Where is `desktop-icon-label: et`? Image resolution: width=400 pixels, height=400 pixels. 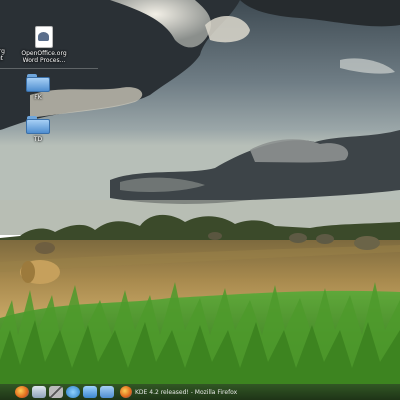
desktop-icon-label: et is located at coordinates (2, 58).